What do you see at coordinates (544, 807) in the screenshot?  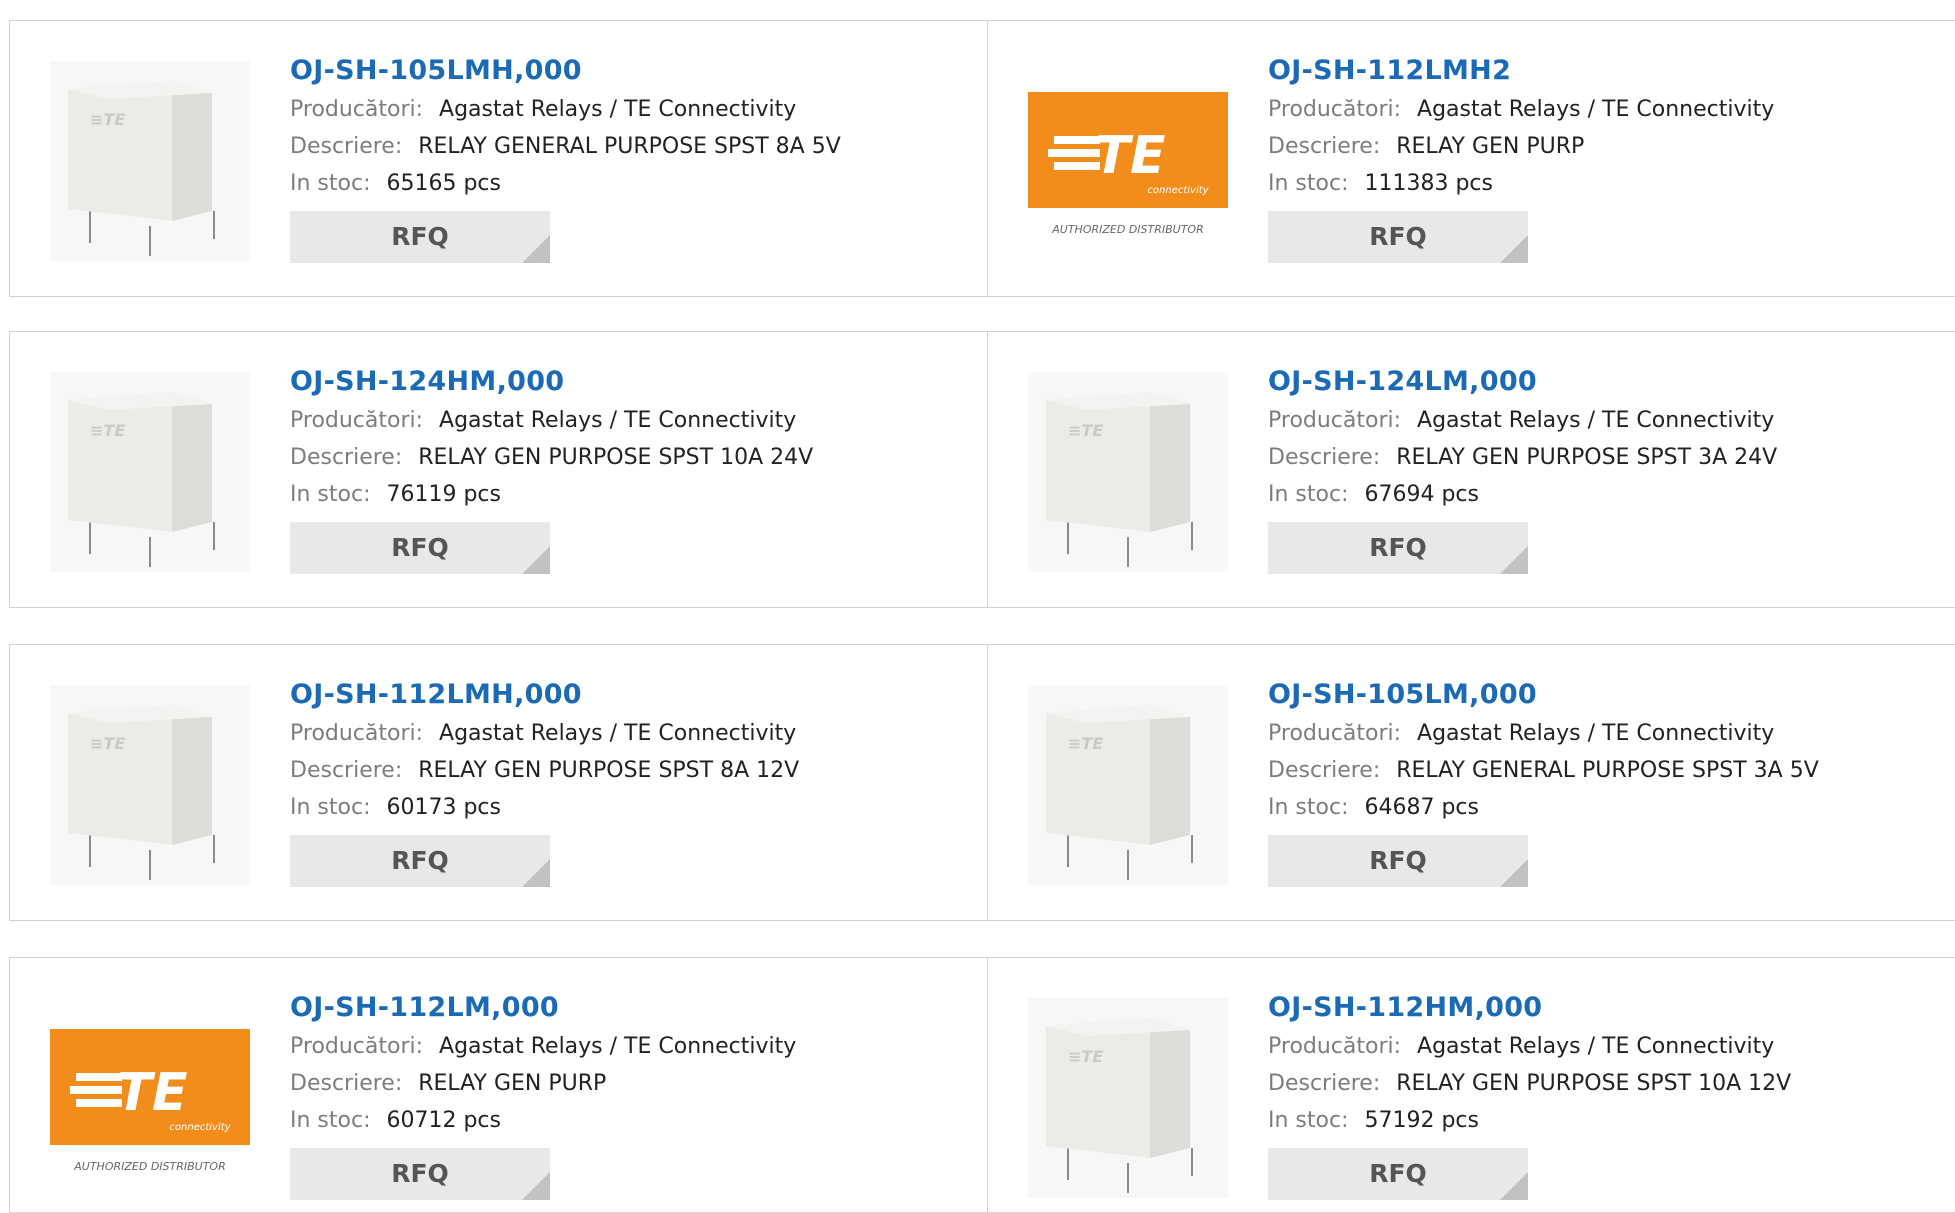 I see `stock-line: In stoc: 60173 pcs` at bounding box center [544, 807].